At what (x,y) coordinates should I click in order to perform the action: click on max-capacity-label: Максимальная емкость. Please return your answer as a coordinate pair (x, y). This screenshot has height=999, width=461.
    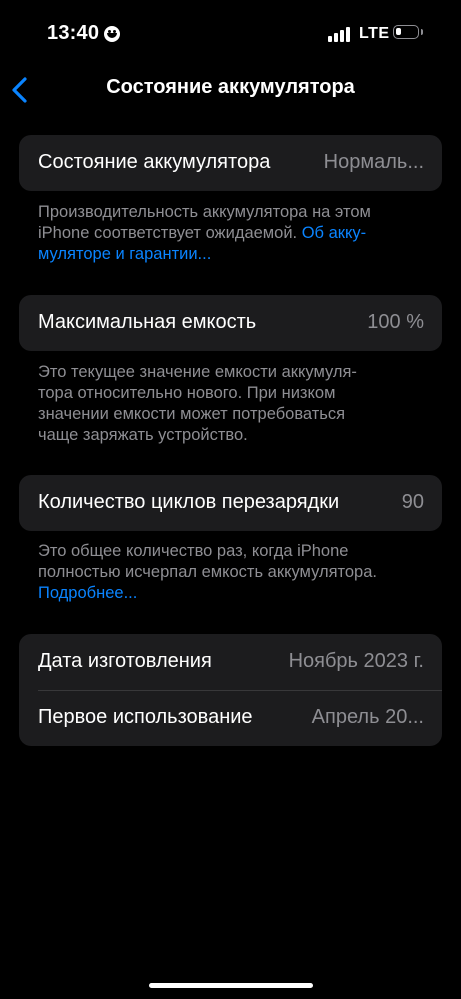
    Looking at the image, I should click on (147, 322).